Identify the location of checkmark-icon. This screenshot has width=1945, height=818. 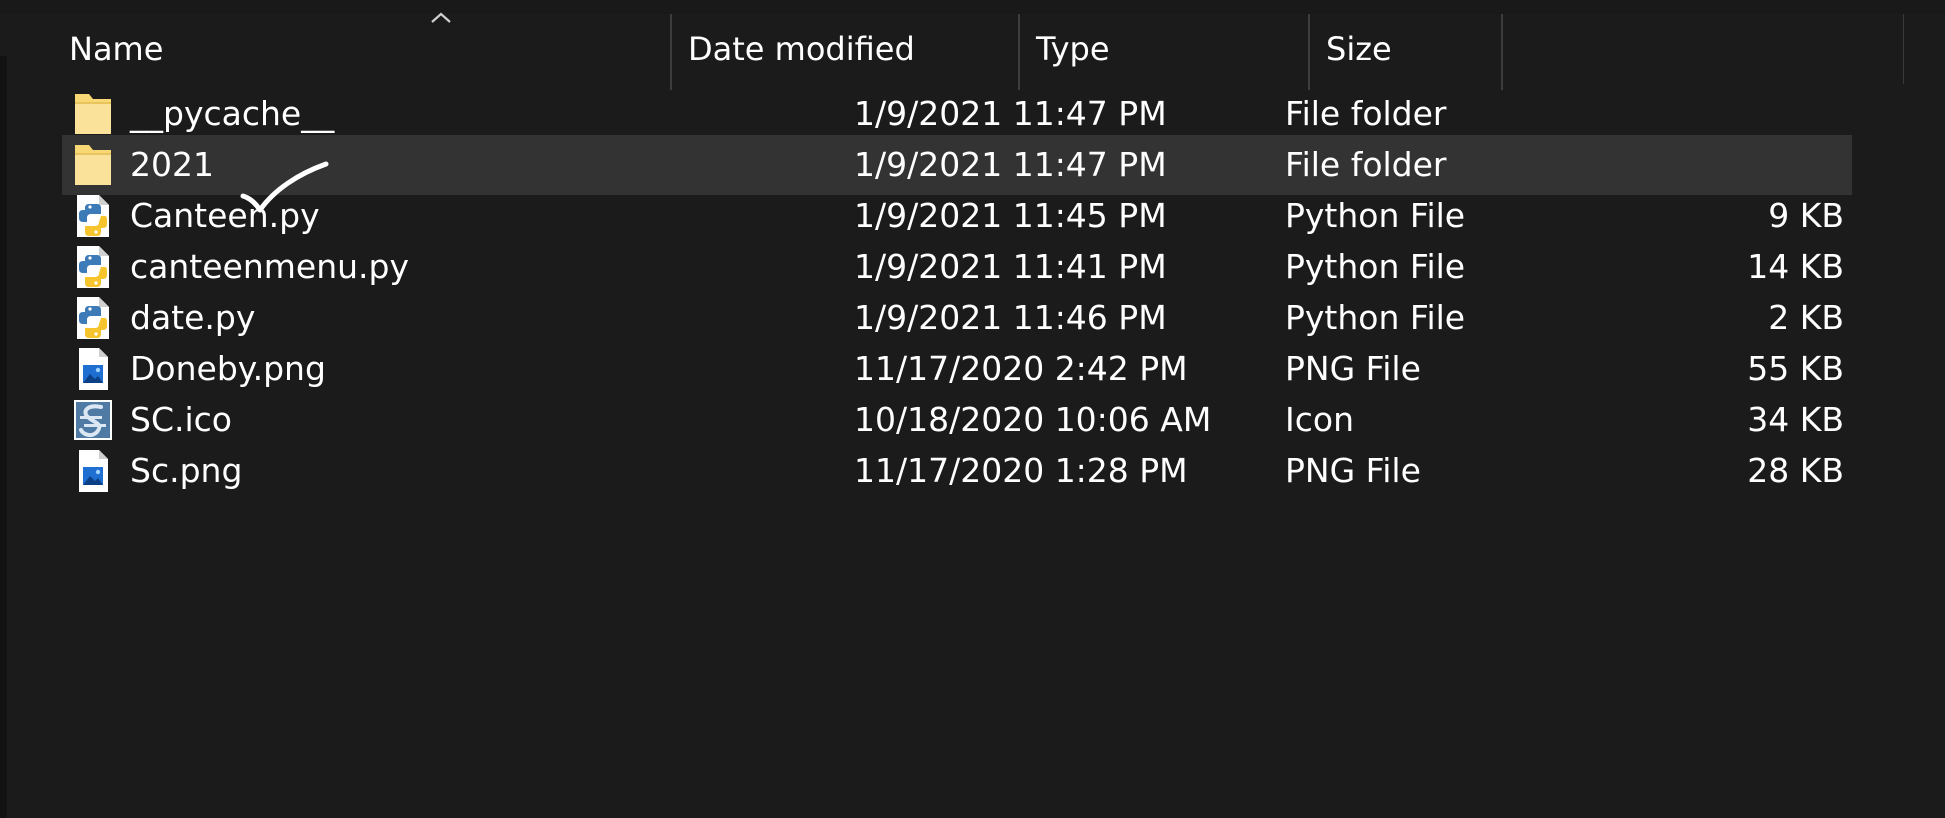
(284, 187).